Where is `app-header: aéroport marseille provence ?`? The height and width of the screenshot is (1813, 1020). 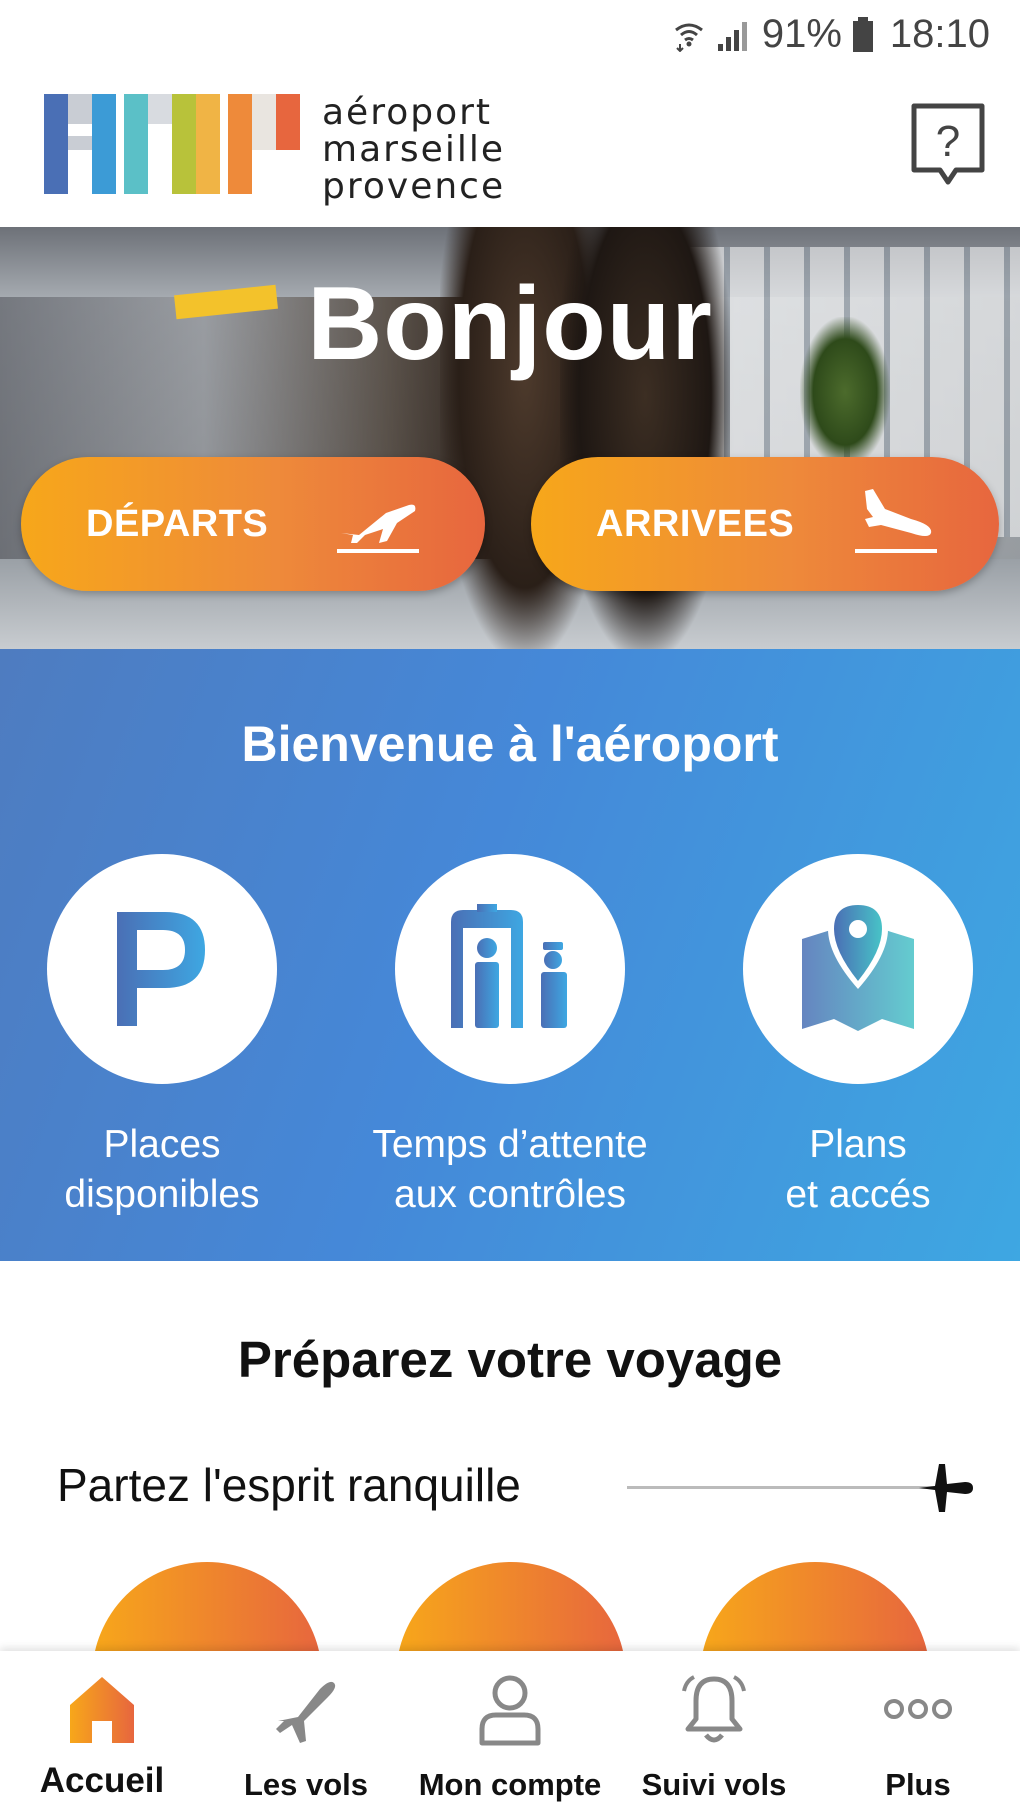
app-header: aéroport marseille provence ? is located at coordinates (510, 149).